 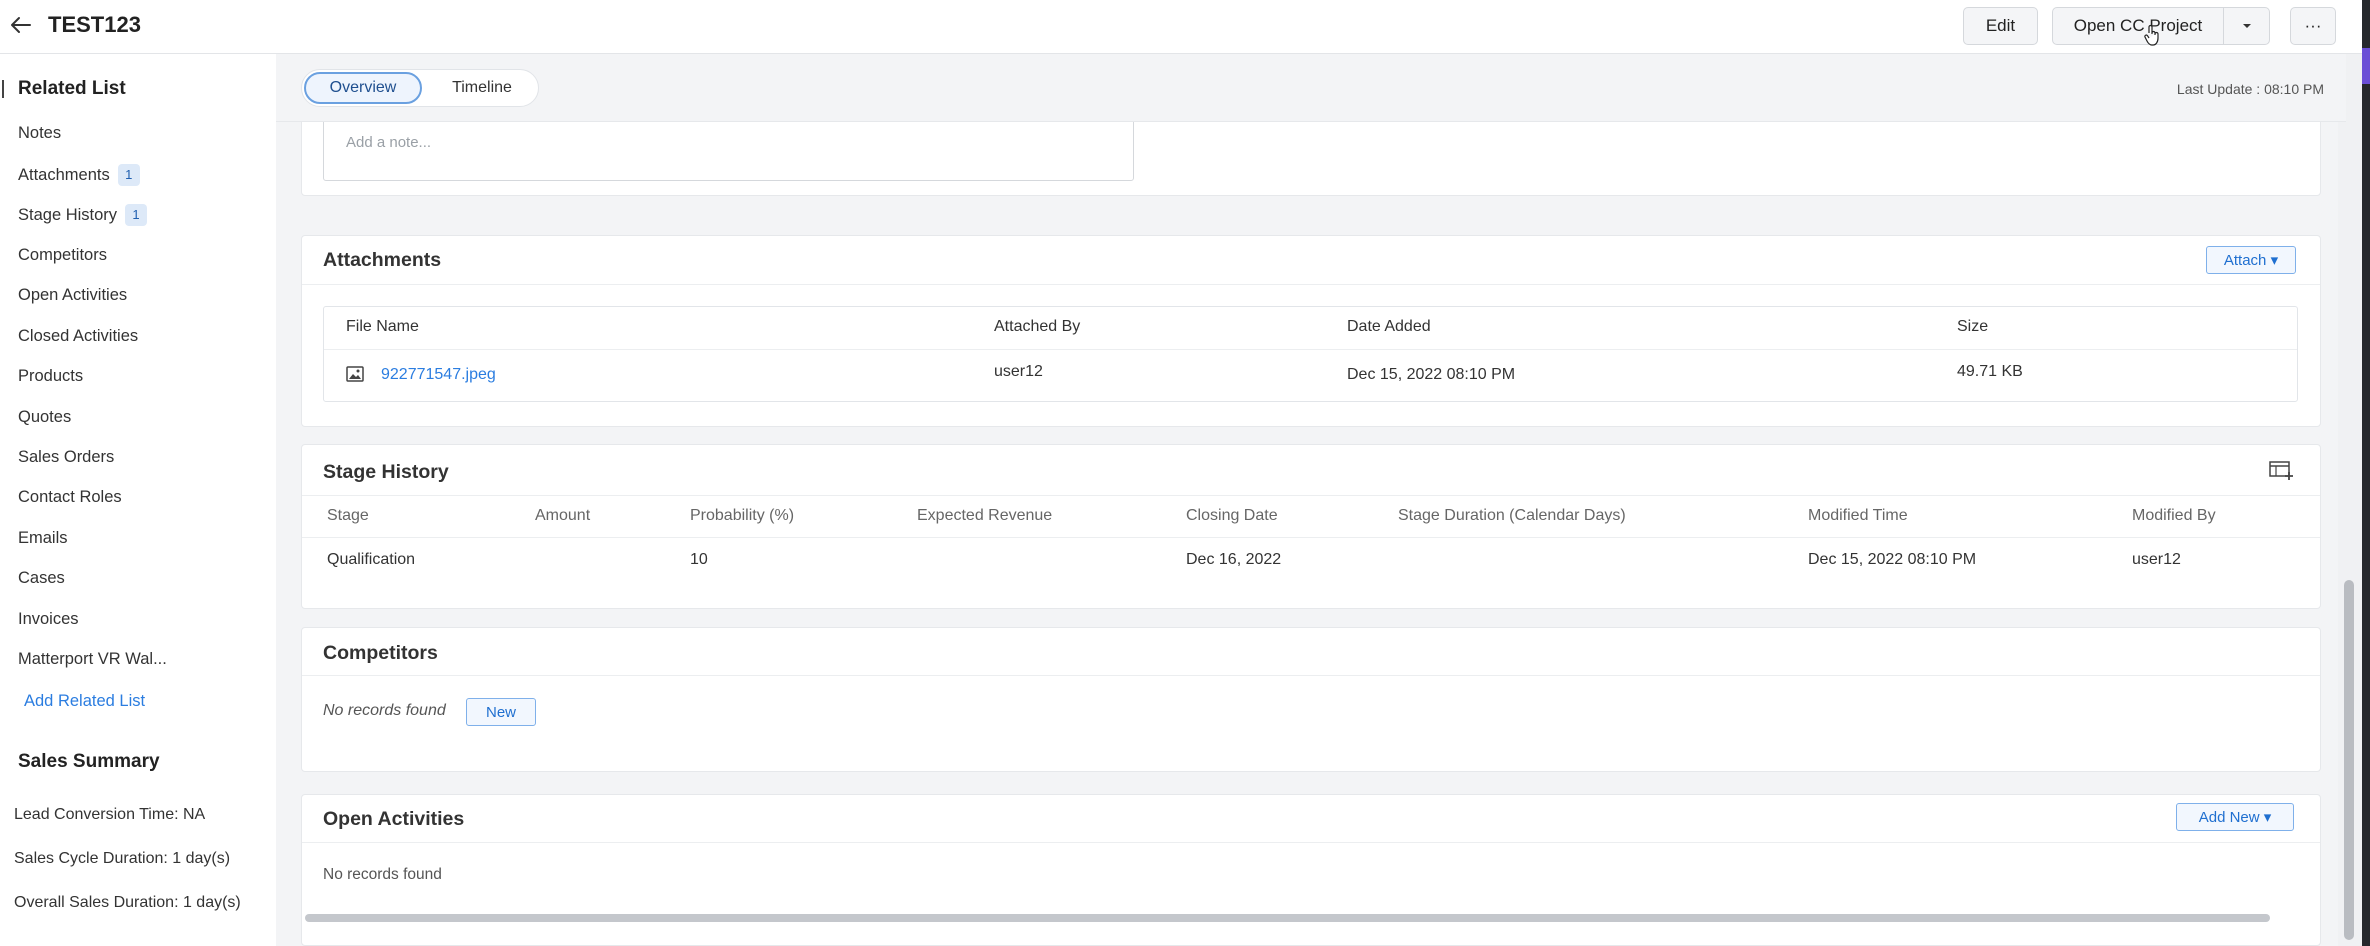 What do you see at coordinates (985, 515) in the screenshot?
I see `column-header-expected-revenue: Expected Revenue` at bounding box center [985, 515].